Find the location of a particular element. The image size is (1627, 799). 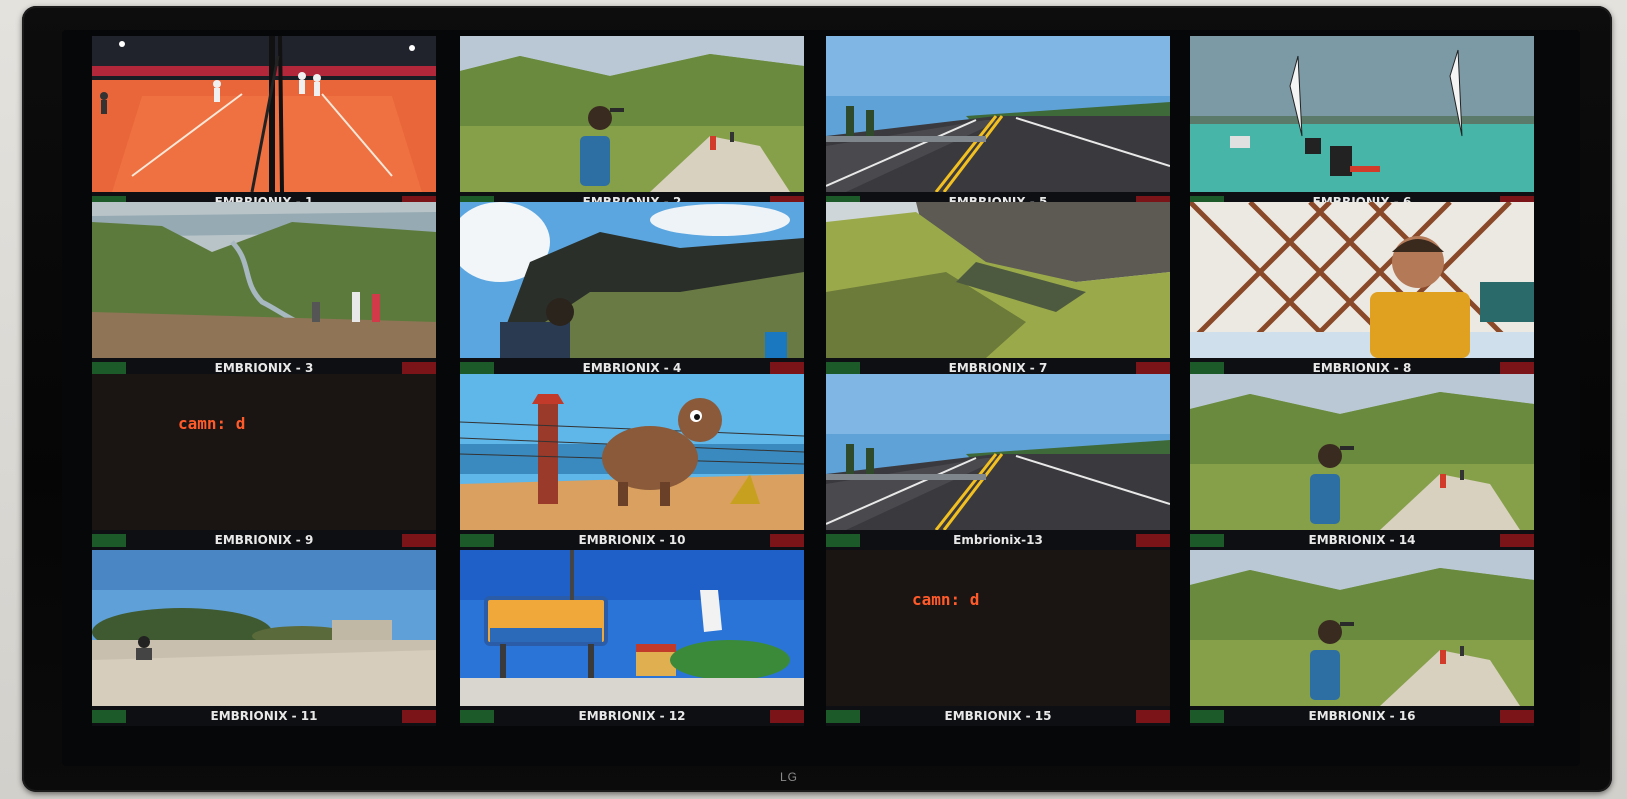

tile-label: EMBRIONIX - 11 is located at coordinates (264, 716).